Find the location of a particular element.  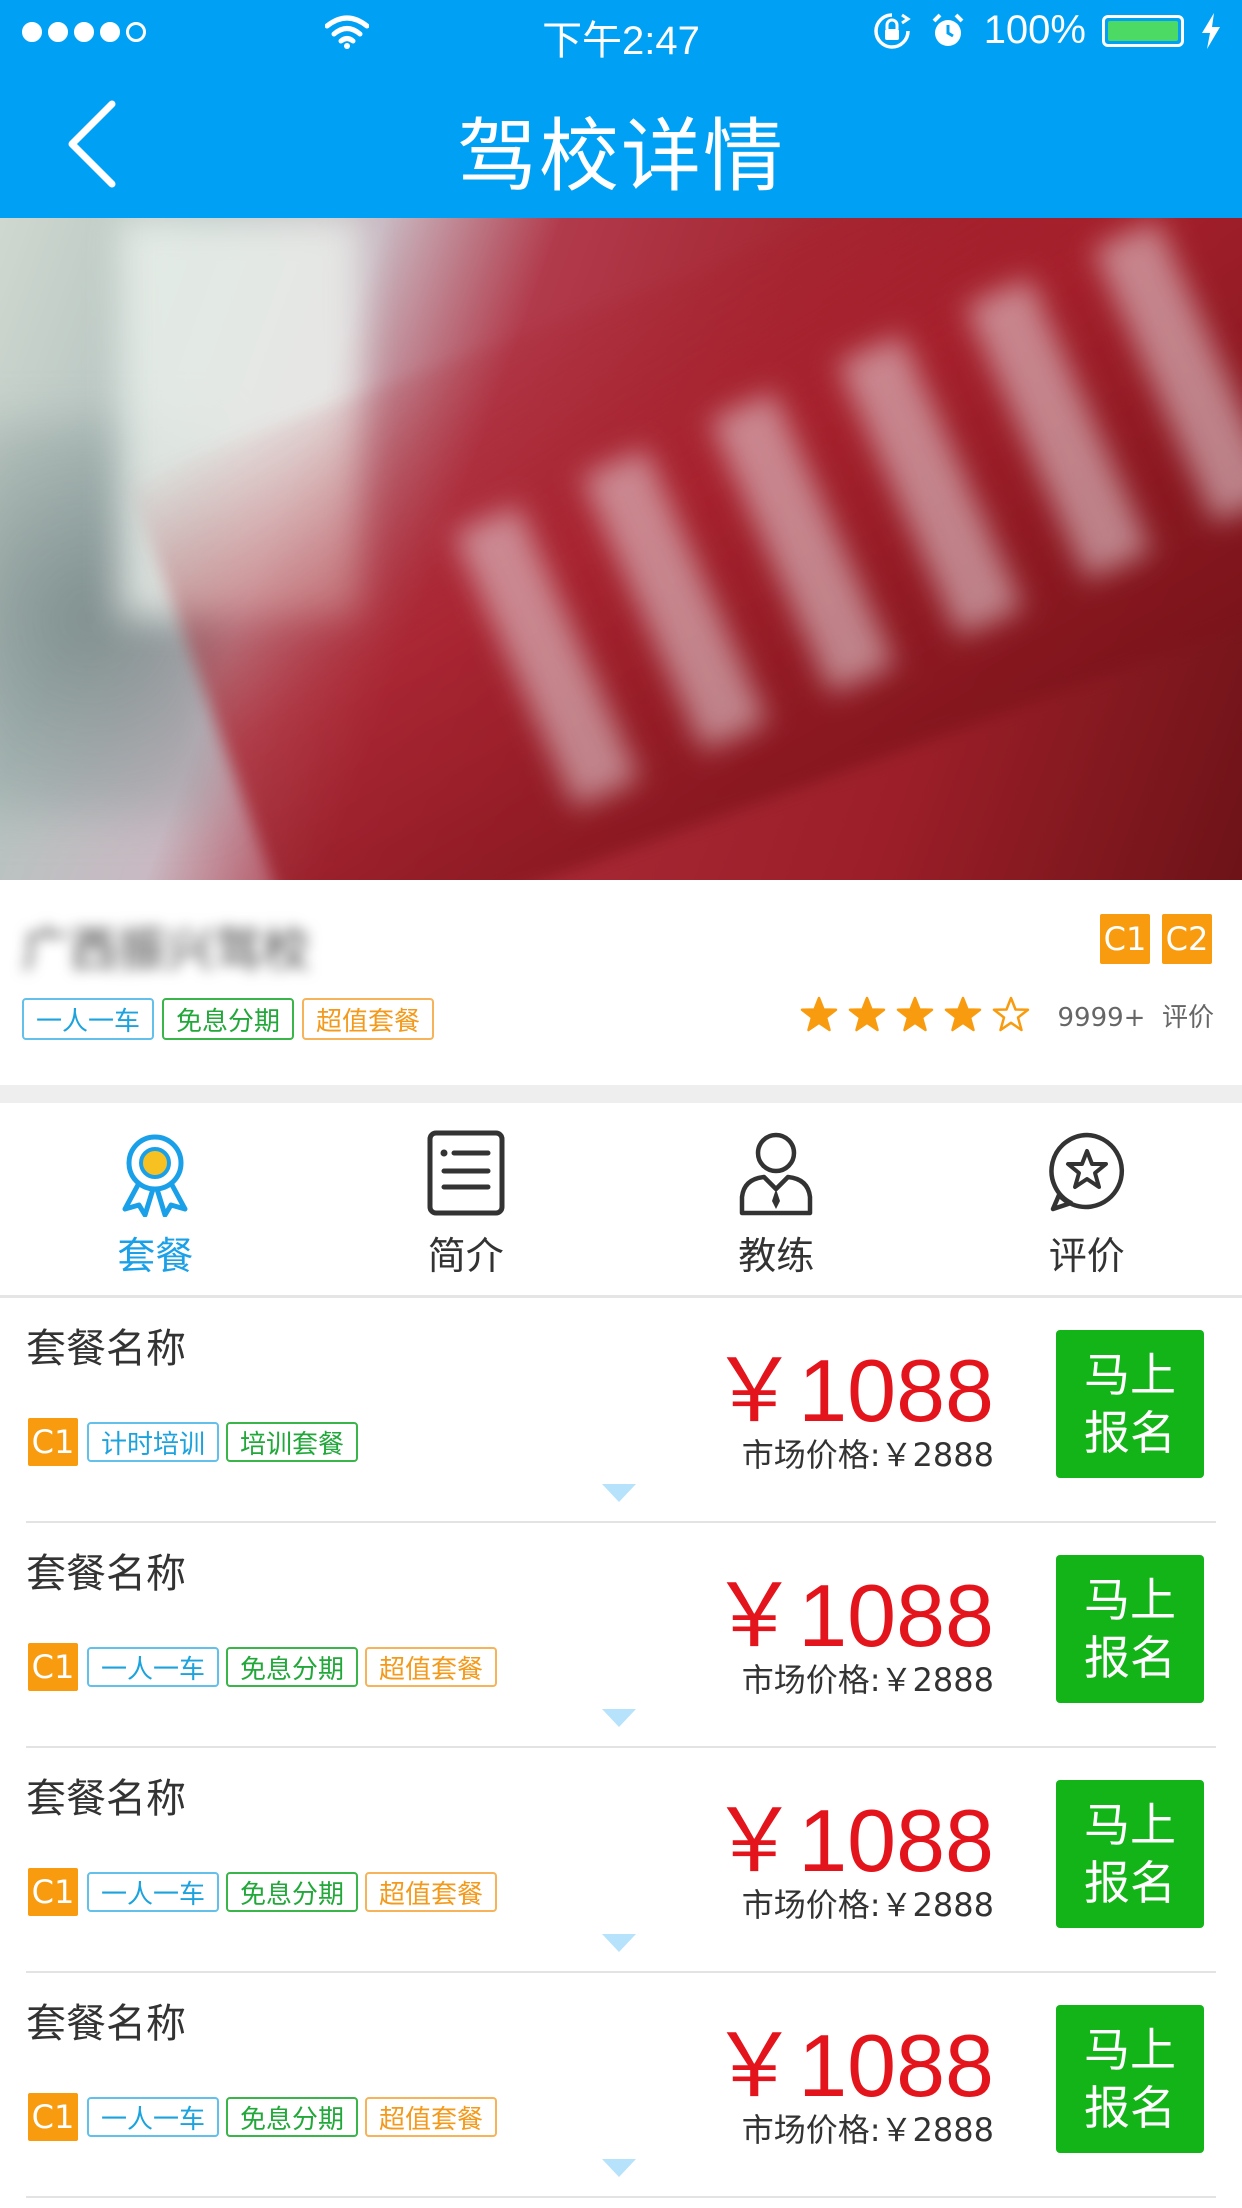

license-badges: C1 C2 is located at coordinates (1156, 939).